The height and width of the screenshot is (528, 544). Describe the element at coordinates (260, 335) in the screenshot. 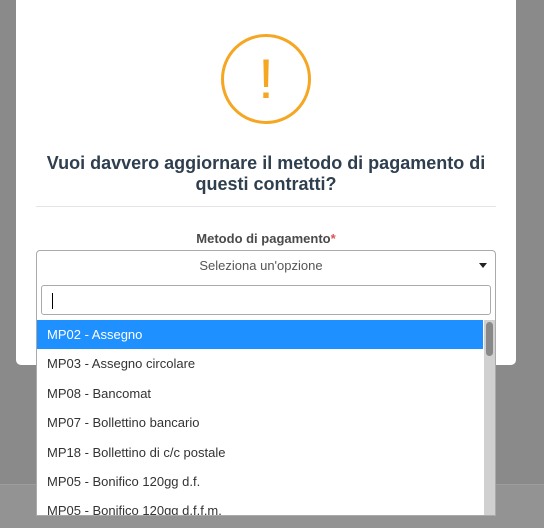

I see `option-mp02-assegno: MP02 - Assegno` at that location.